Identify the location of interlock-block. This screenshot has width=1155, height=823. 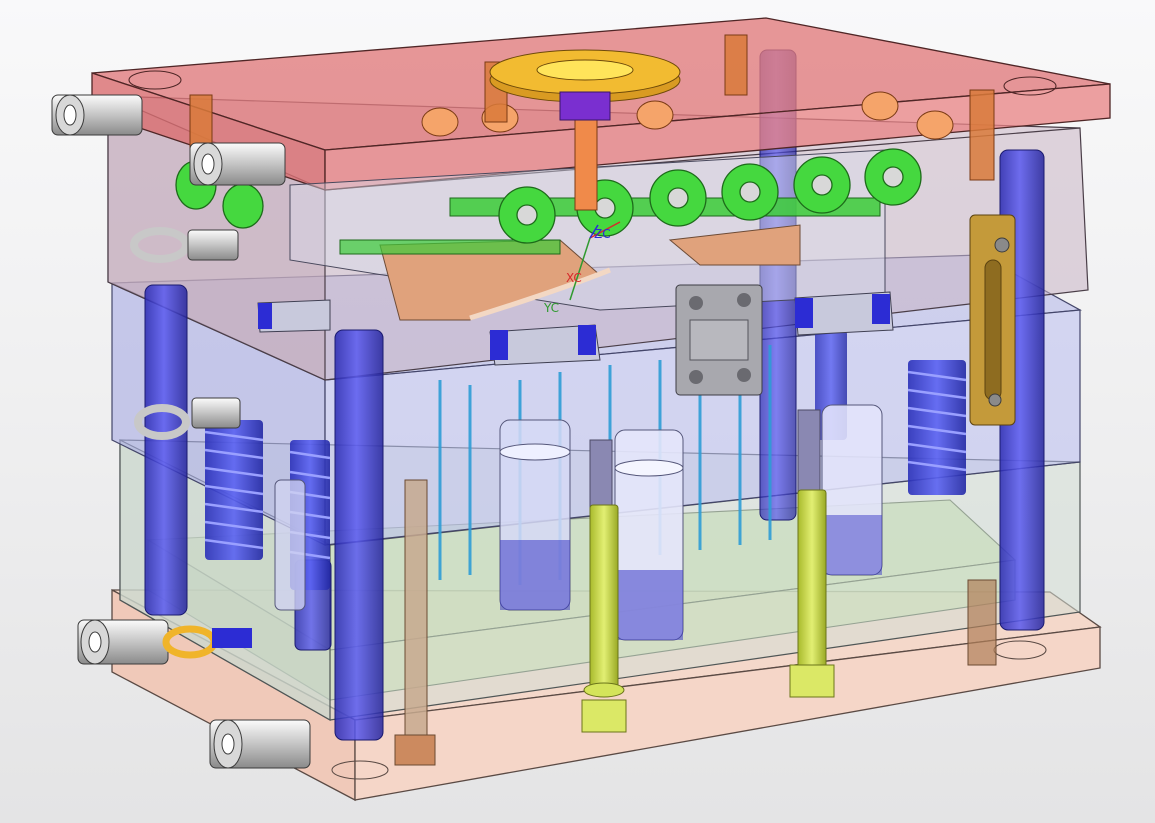
(719, 340).